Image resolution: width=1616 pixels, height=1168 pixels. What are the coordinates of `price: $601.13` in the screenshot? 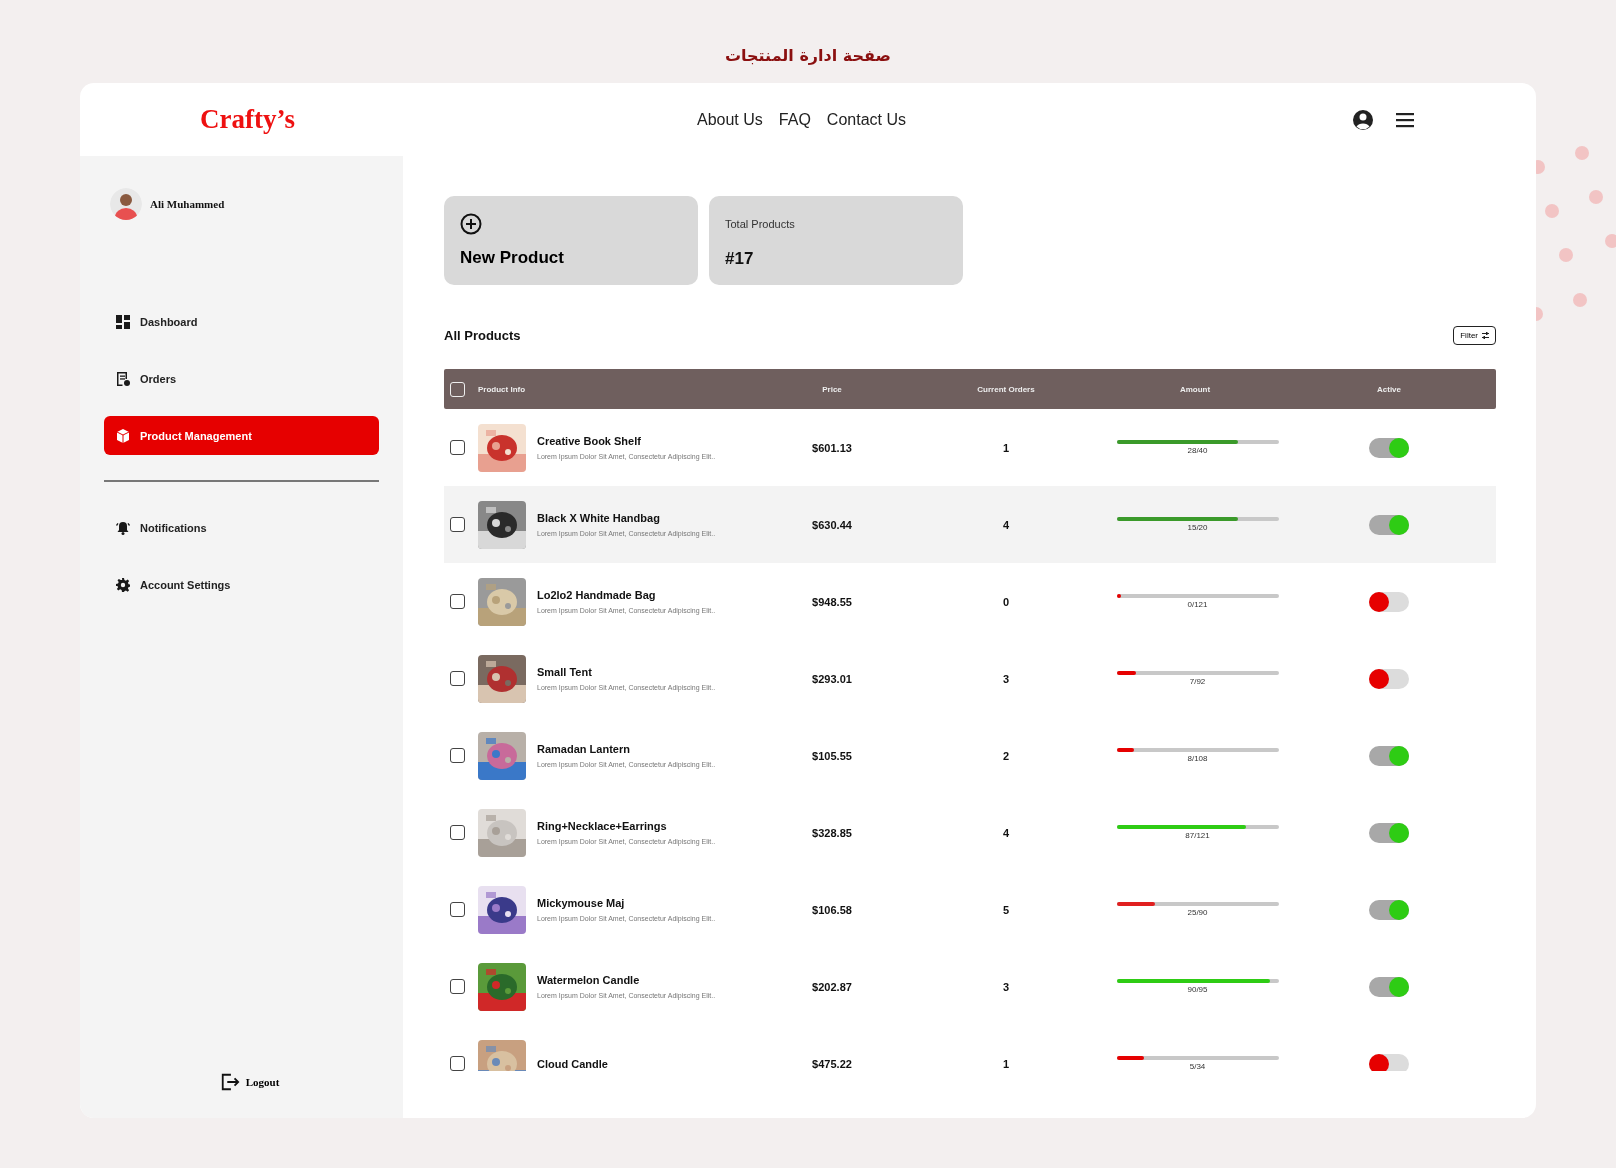 It's located at (832, 447).